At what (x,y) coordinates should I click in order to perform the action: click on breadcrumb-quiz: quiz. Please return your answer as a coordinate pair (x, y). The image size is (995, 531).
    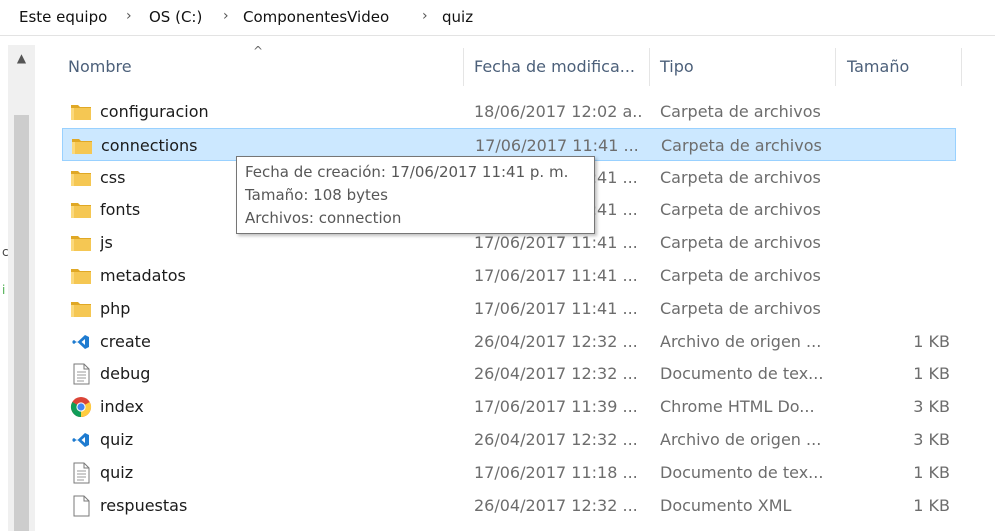
    Looking at the image, I should click on (457, 17).